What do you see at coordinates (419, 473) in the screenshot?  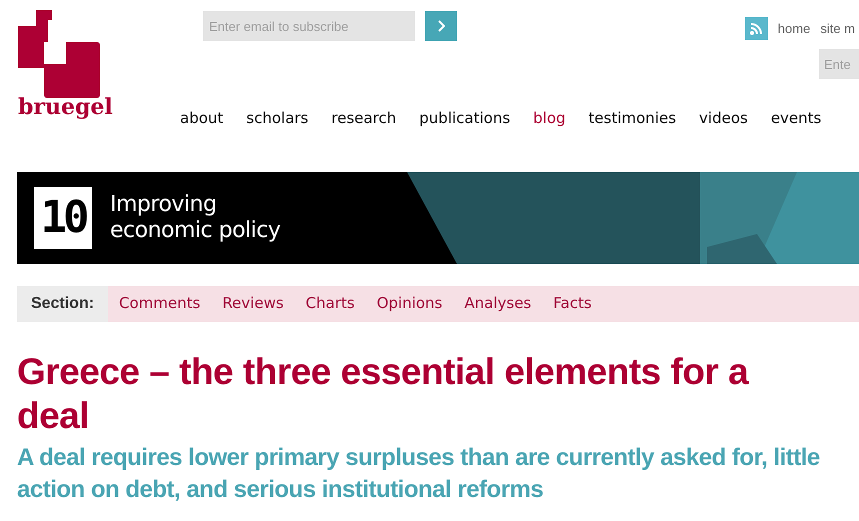 I see `article-subtitle: A deal requires lower primary surpluses than are currently asked for, little action on debt, and serious institutional reforms` at bounding box center [419, 473].